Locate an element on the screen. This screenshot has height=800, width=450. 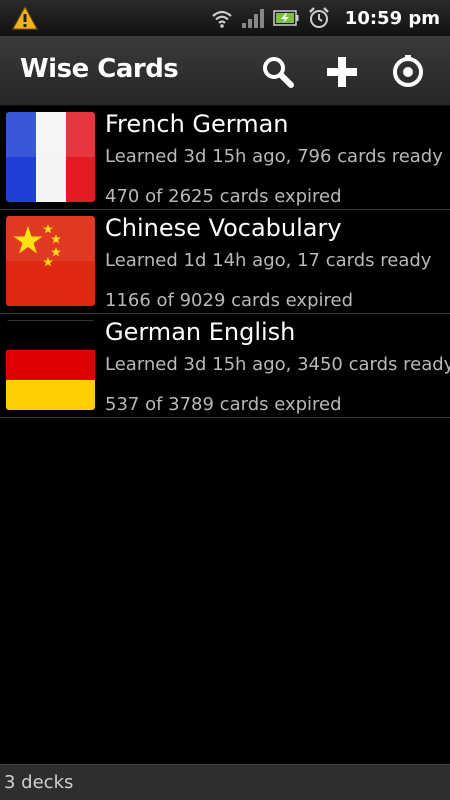
deck-learned-status: Learned 3d 15h ago, 3450 cards ready is located at coordinates (277, 364).